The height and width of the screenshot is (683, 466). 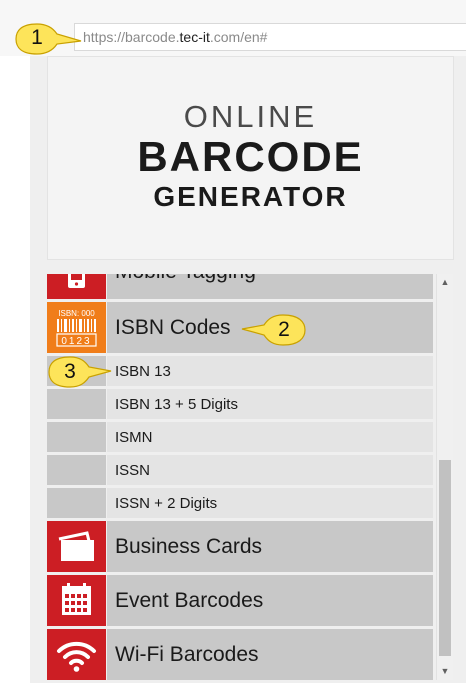 What do you see at coordinates (131, 37) in the screenshot?
I see `url-prefix: https://barcode.` at bounding box center [131, 37].